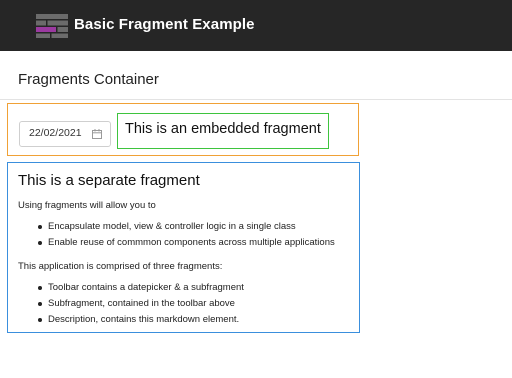 The image size is (512, 378). I want to click on page-title: Fragments Container, so click(88, 79).